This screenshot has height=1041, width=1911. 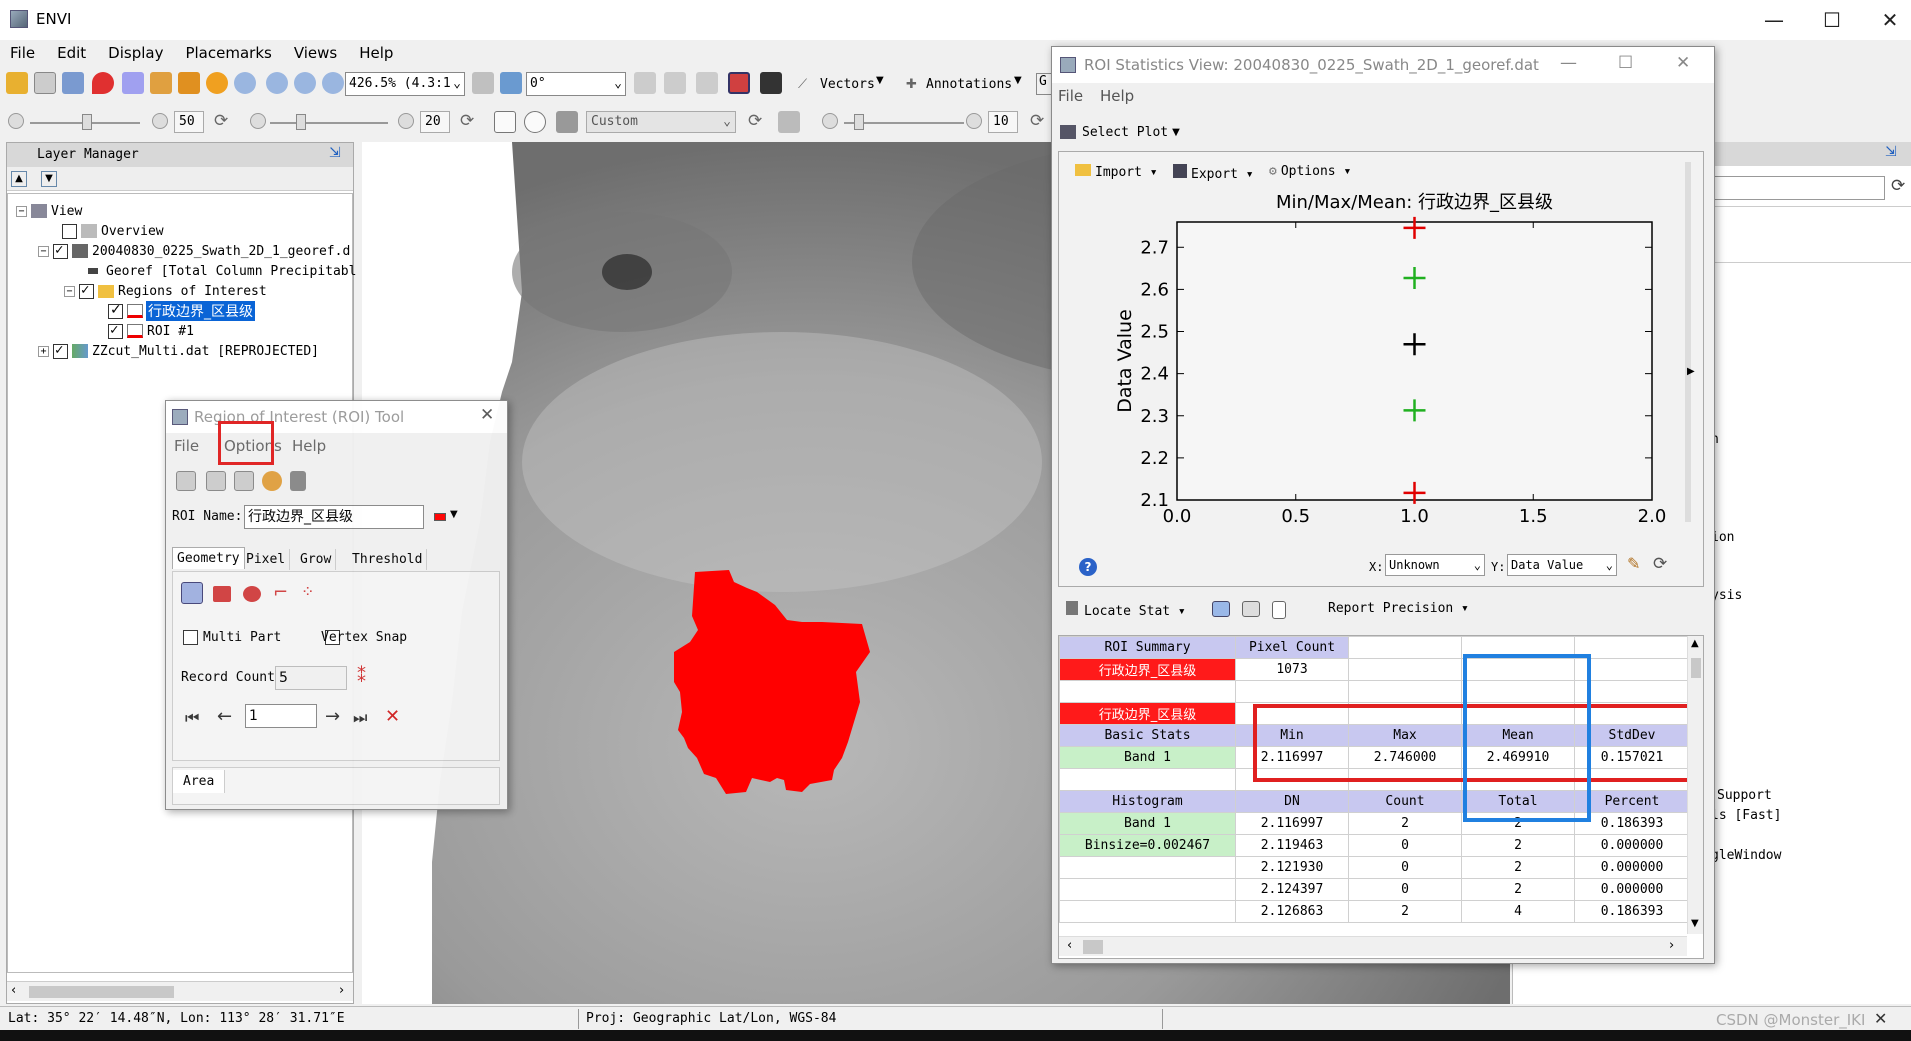 What do you see at coordinates (1398, 608) in the screenshot?
I see `report-precision-menu: Report Precision ▾` at bounding box center [1398, 608].